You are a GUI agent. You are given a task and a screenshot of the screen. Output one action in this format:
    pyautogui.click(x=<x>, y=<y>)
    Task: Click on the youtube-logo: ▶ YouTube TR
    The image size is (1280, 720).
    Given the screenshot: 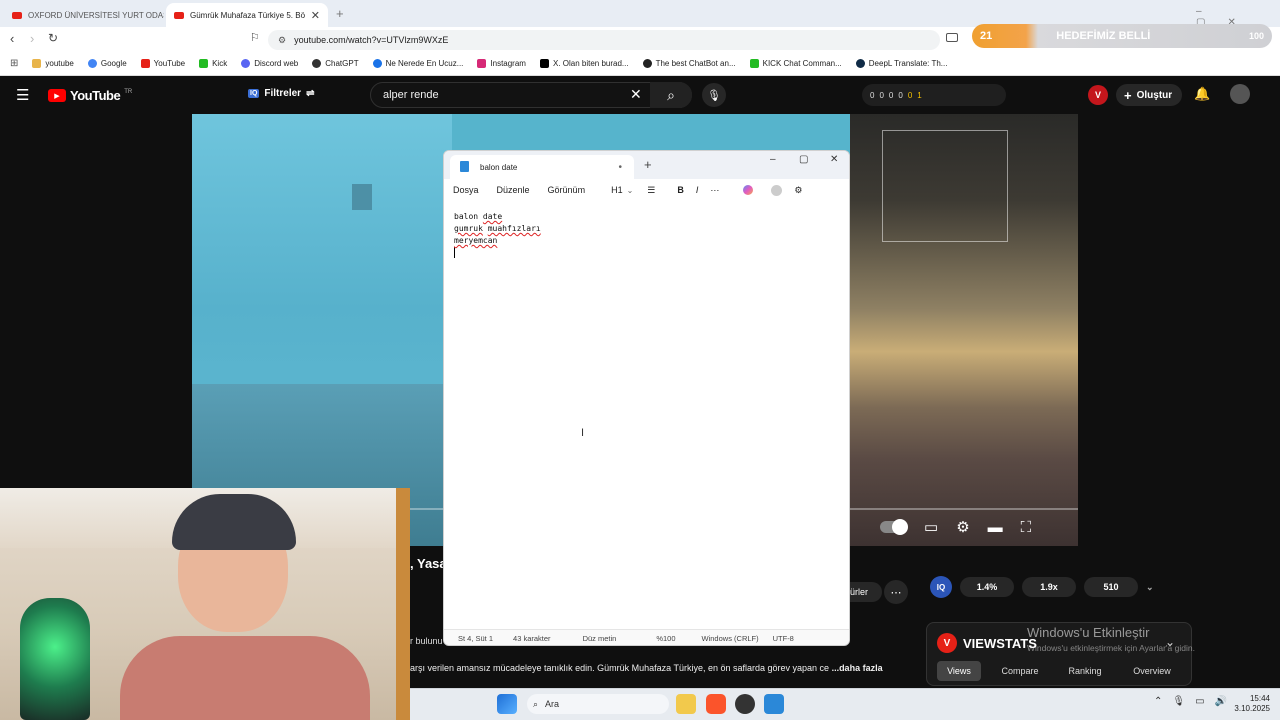 What is the action you would take?
    pyautogui.click(x=90, y=95)
    